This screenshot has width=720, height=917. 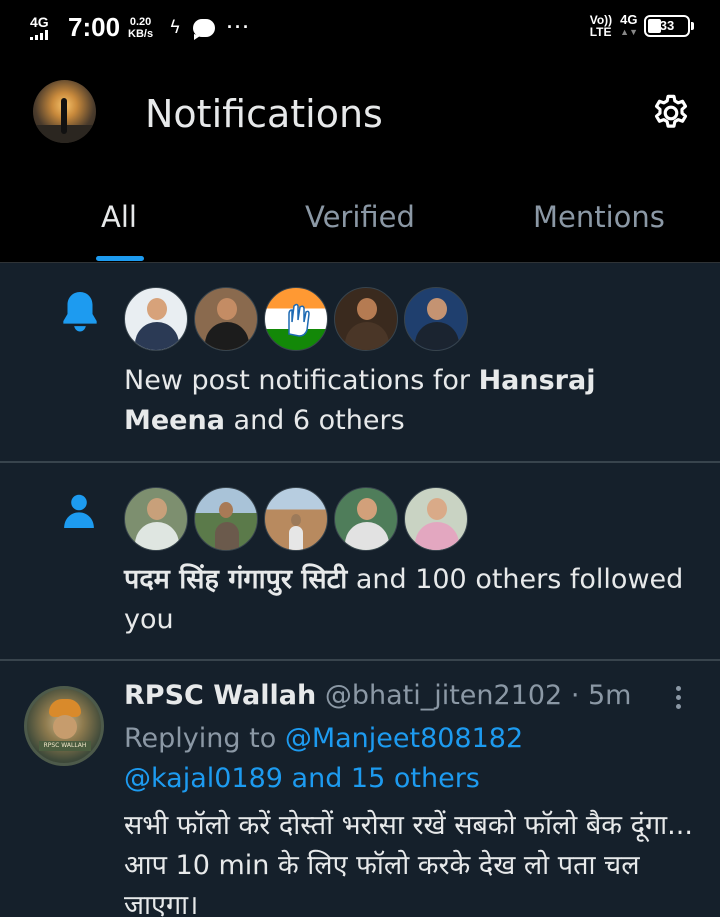 I want to click on mobile-network-label: 4G, so click(x=629, y=19).